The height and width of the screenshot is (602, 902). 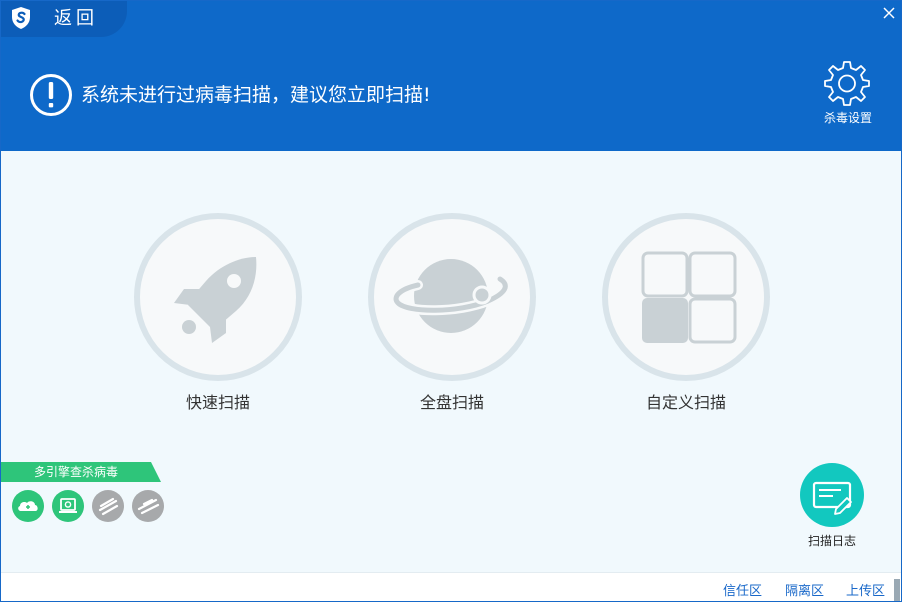 I want to click on quick-scan-label: 快速扫描, so click(x=217, y=402).